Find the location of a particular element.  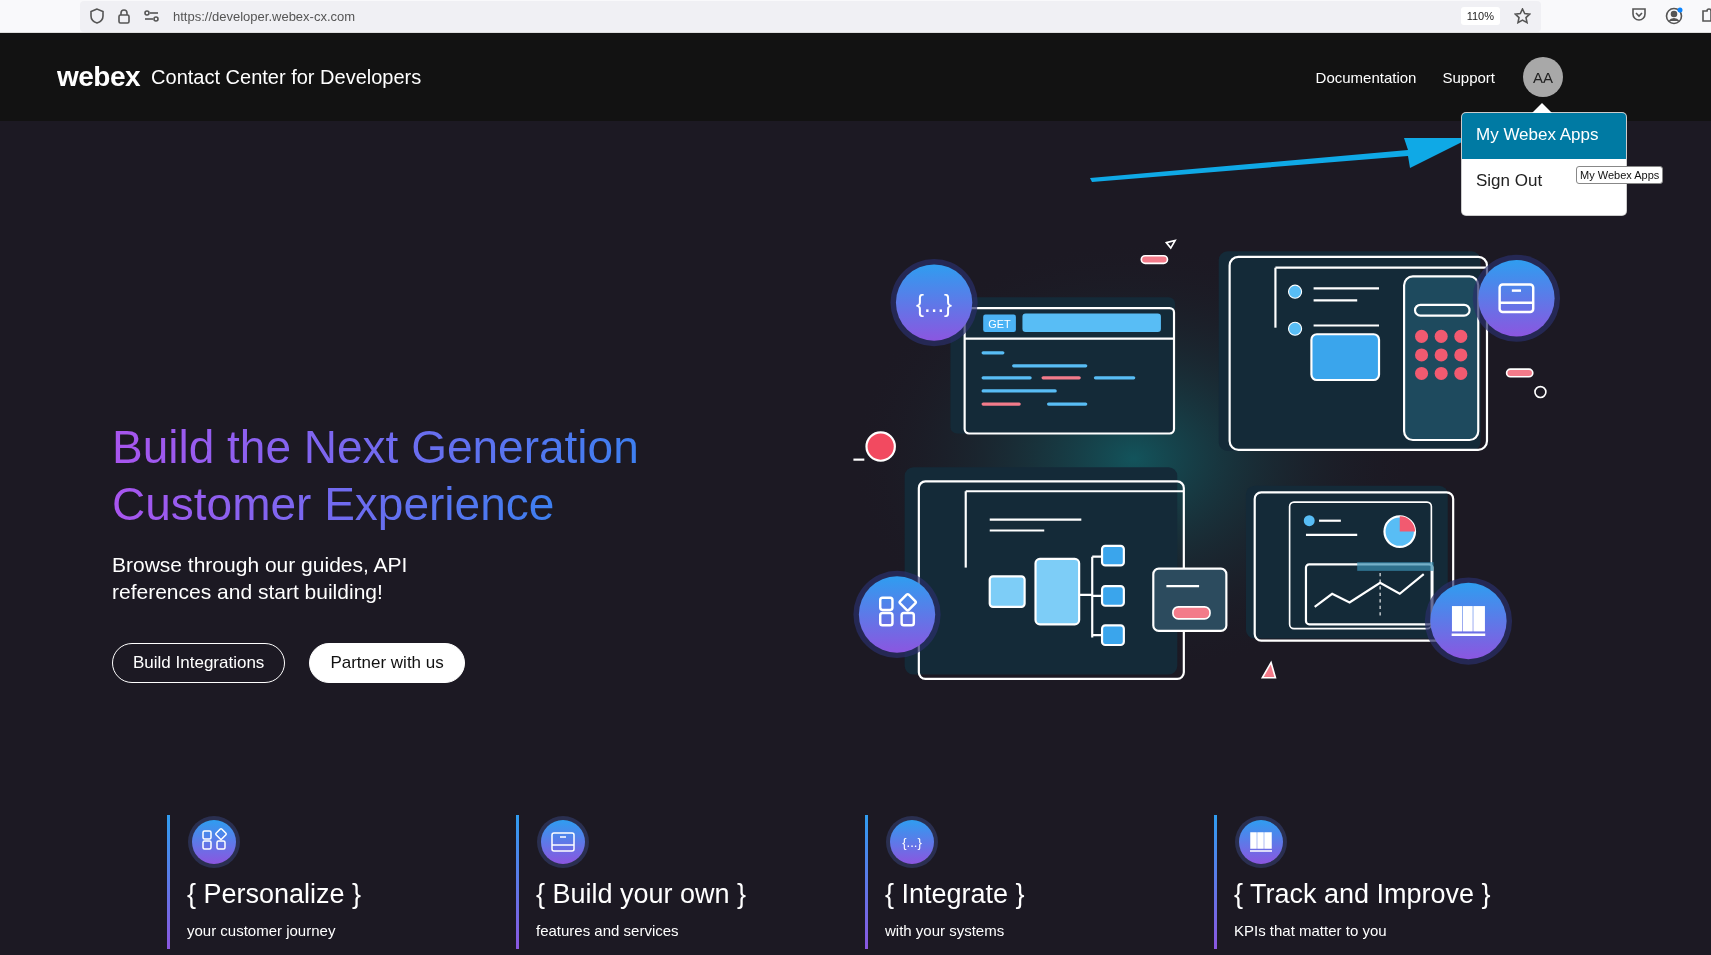

star-icon is located at coordinates (1522, 16).